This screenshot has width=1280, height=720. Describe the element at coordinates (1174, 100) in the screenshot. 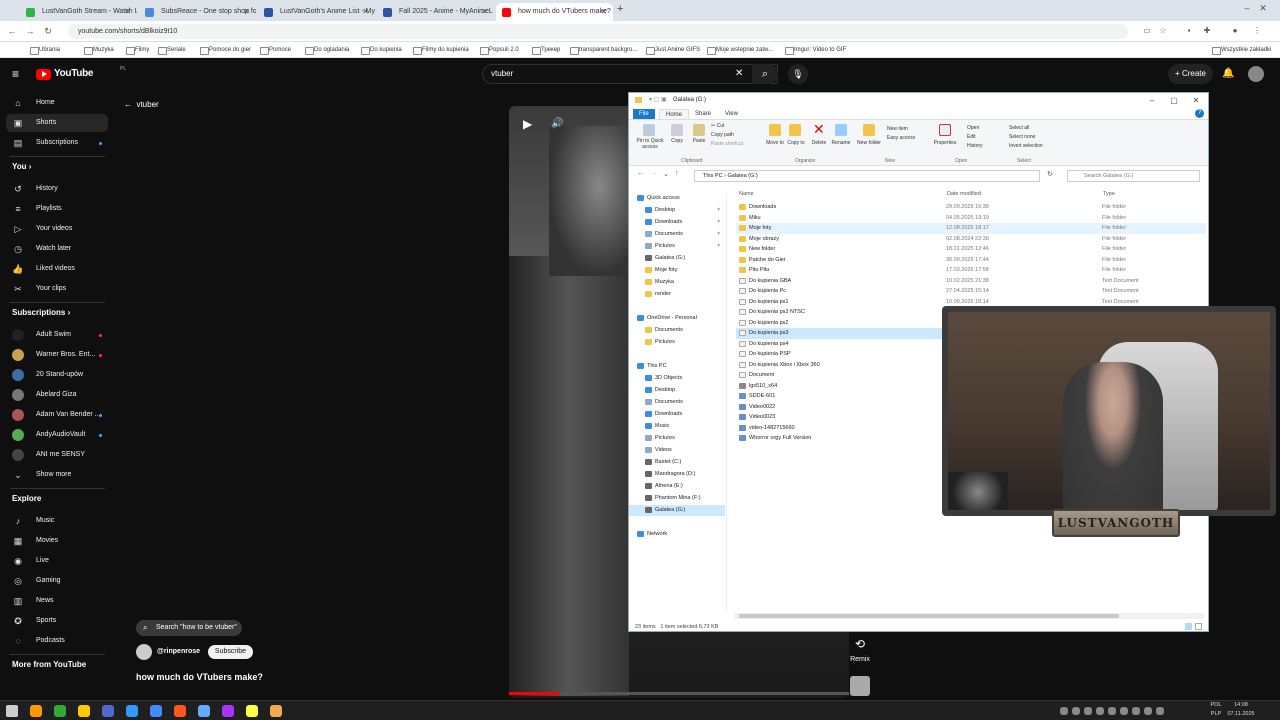

I see `maximize-icon: ▢` at that location.